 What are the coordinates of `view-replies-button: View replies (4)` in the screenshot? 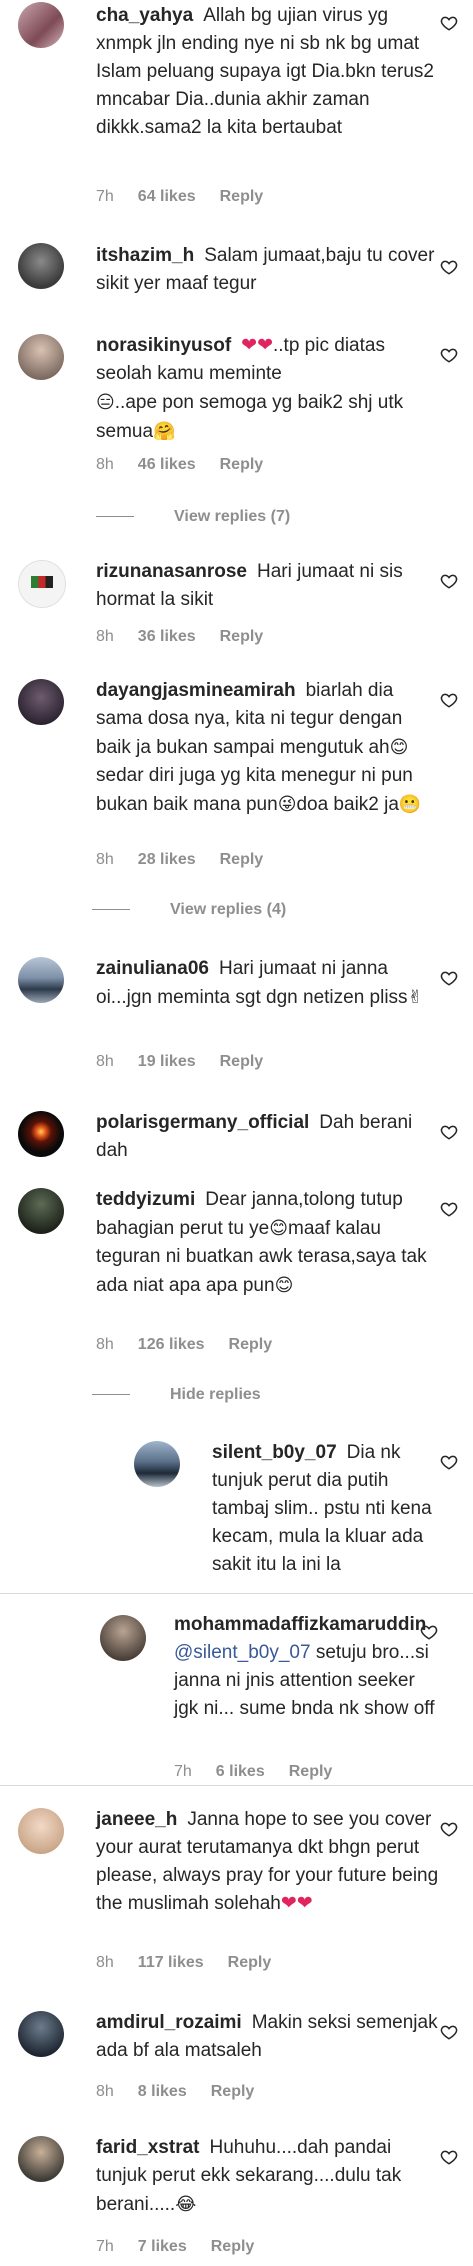 It's located at (189, 910).